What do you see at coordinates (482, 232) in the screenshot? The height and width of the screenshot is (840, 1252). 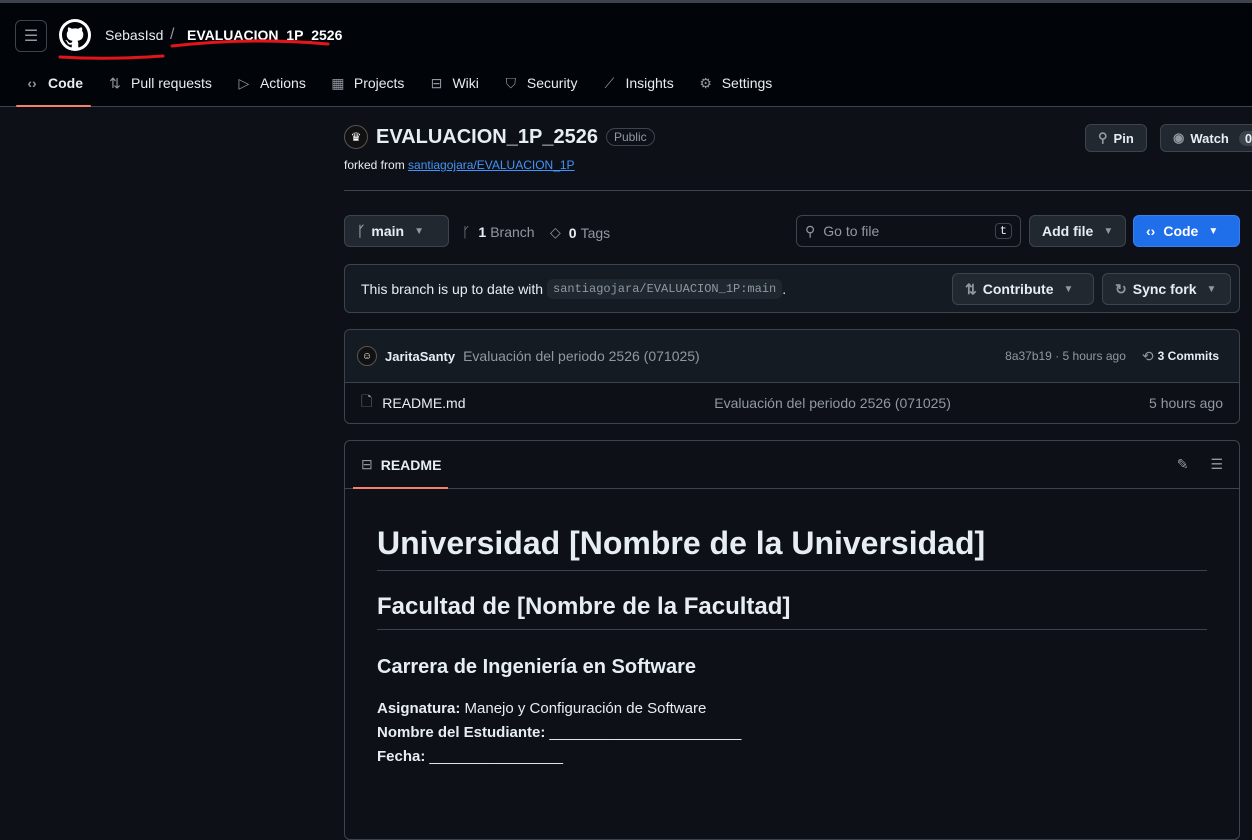 I see `branch-count: 1` at bounding box center [482, 232].